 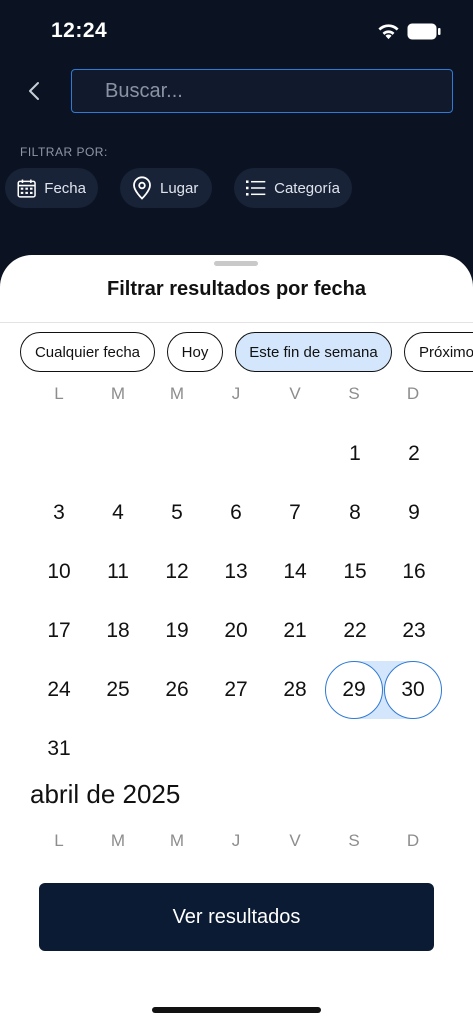 I want to click on filter-chip-category: Categoría, so click(x=293, y=188).